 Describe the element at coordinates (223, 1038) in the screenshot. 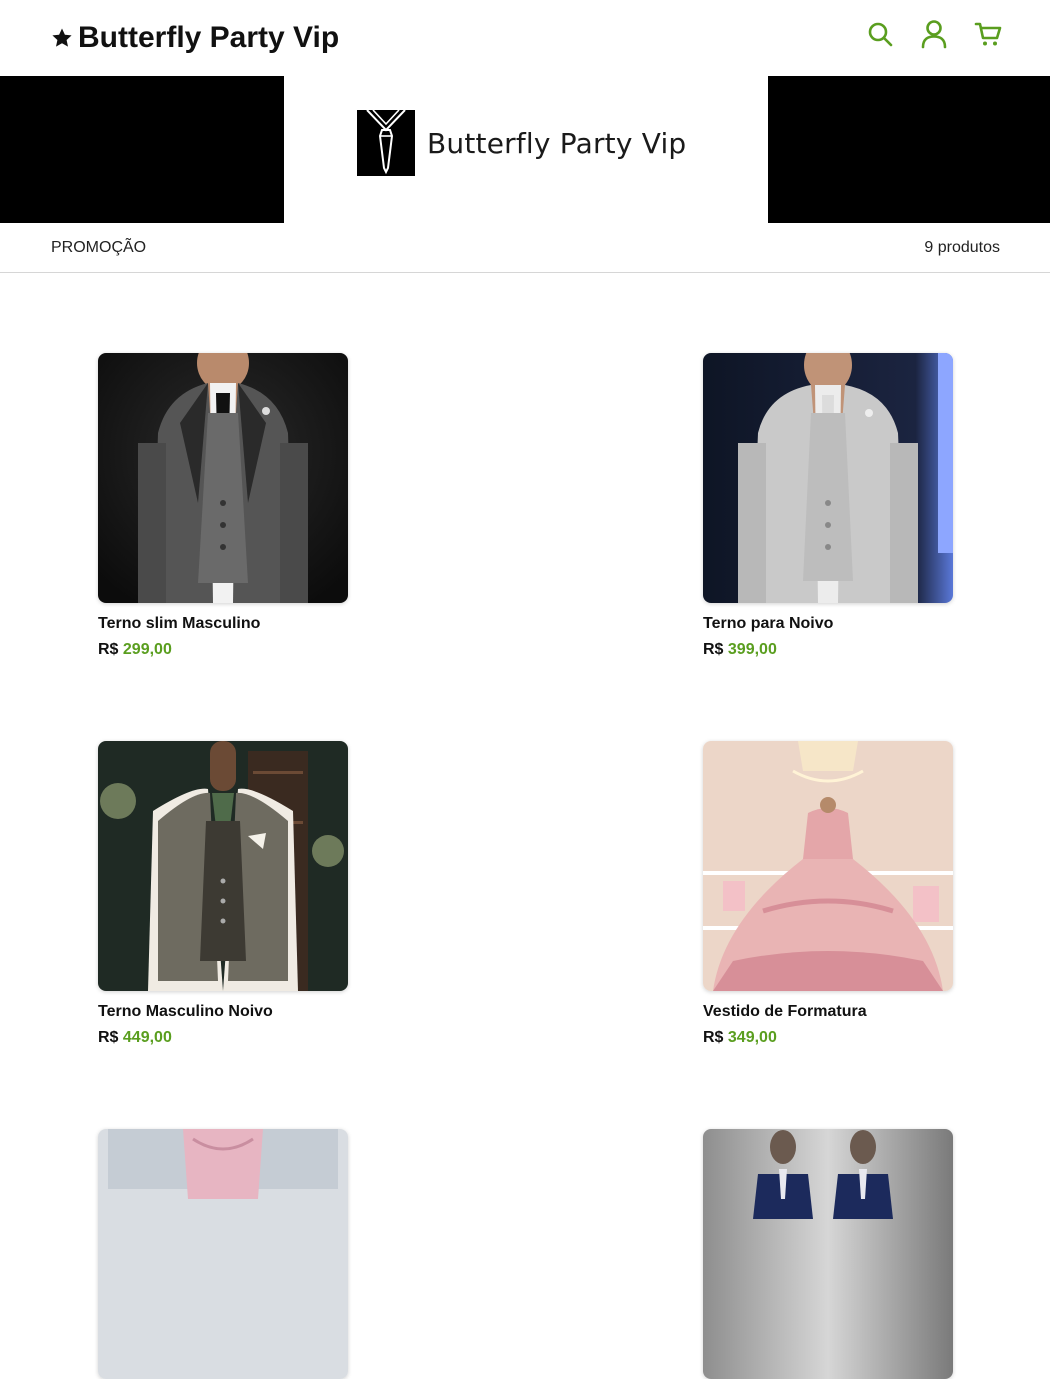

I see `product-price: R$ 449,00` at that location.